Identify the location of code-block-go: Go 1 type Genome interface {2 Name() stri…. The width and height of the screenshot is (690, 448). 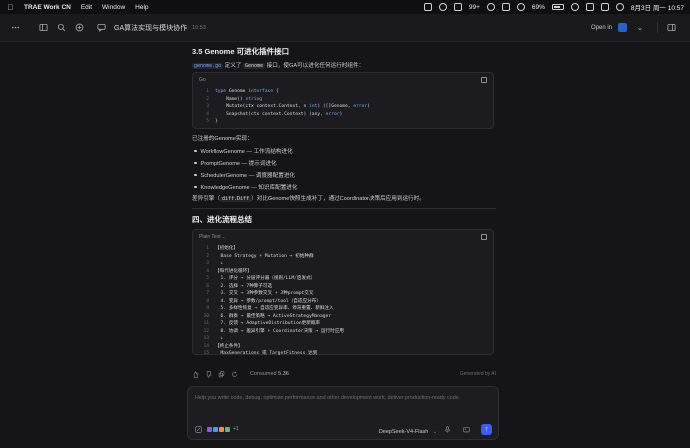
(343, 100).